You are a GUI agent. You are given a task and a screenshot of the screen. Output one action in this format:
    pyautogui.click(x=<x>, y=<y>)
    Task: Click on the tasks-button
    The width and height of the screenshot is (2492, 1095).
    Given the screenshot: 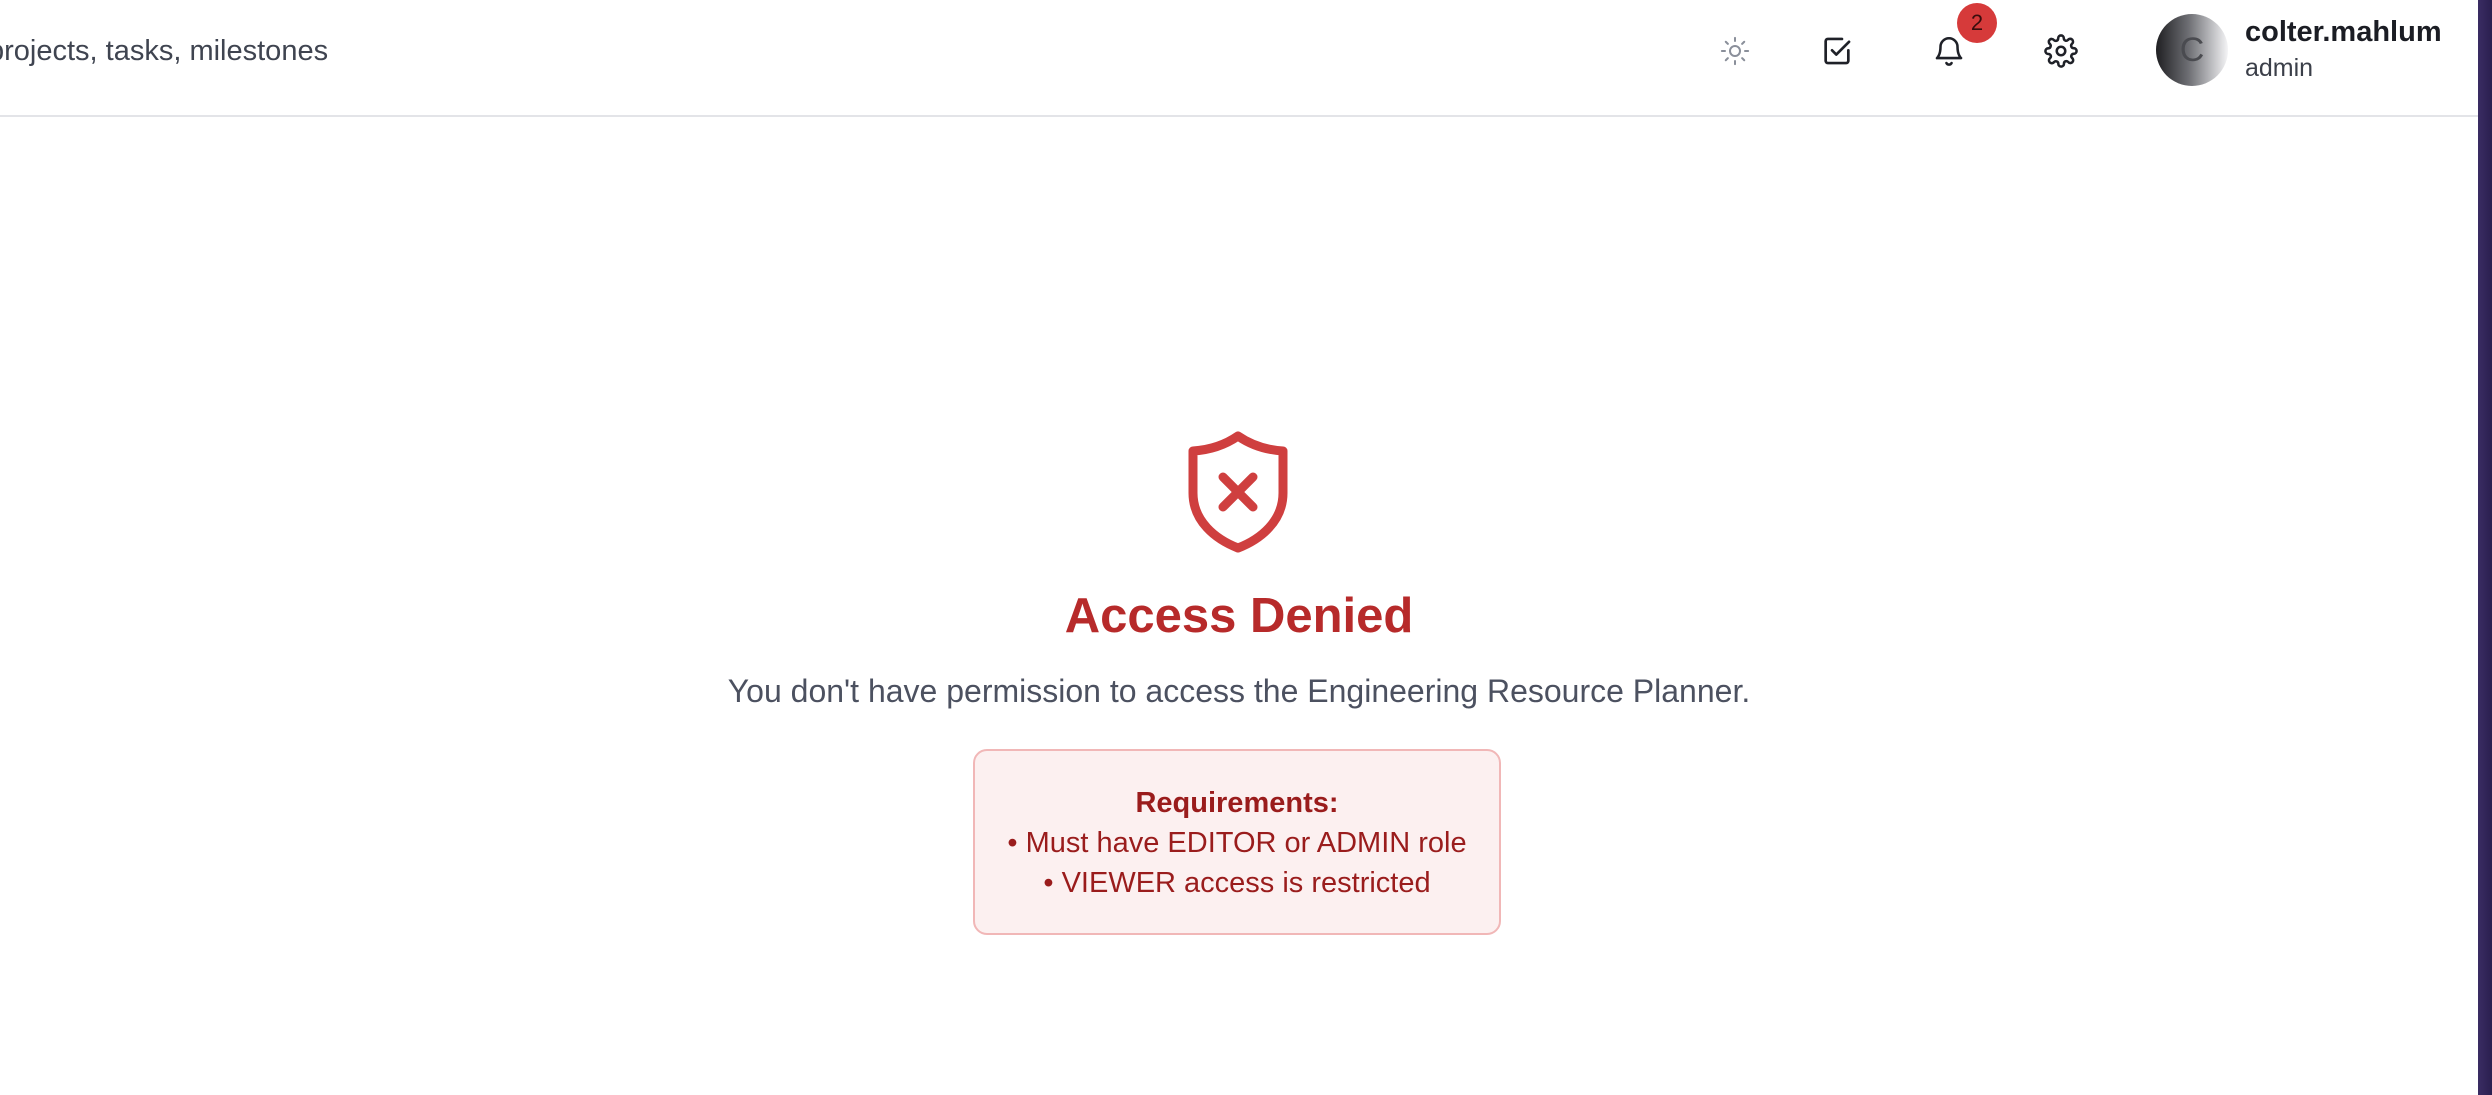 What is the action you would take?
    pyautogui.click(x=1837, y=51)
    